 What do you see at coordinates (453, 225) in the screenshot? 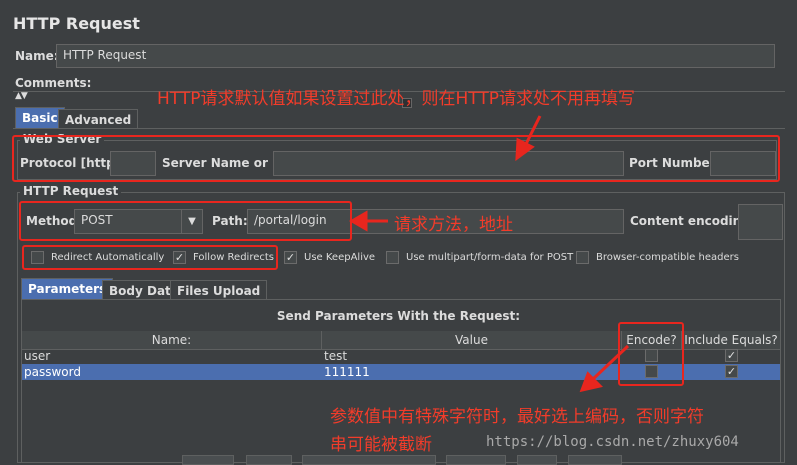
I see `annotation-method-path: 请求方法，地址` at bounding box center [453, 225].